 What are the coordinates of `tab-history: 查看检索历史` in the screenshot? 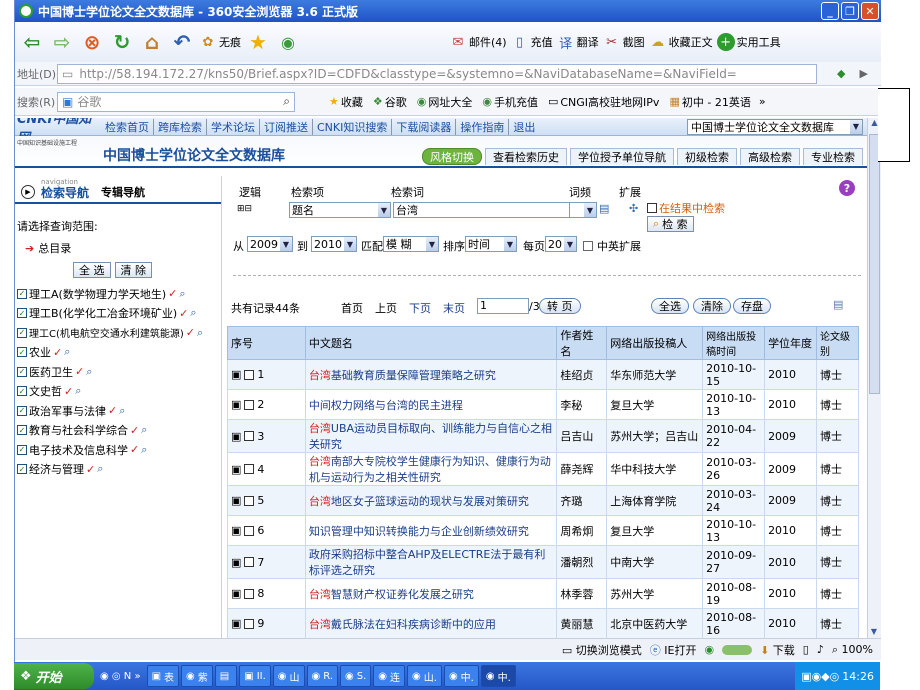 It's located at (526, 156).